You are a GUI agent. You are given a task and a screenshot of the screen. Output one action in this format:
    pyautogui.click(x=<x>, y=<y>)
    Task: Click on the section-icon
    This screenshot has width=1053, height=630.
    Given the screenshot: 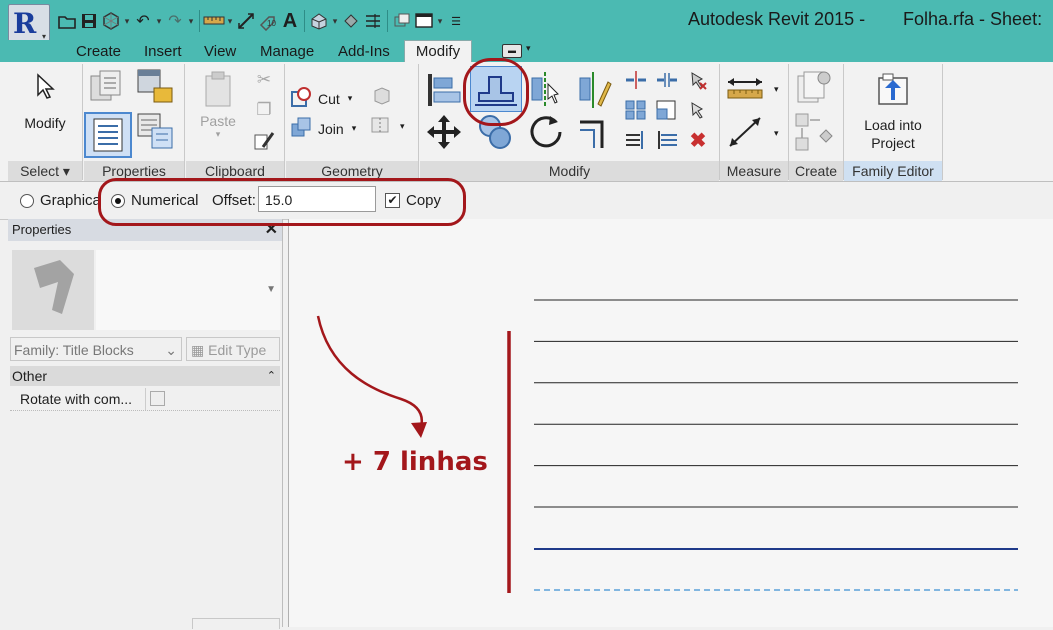 What is the action you would take?
    pyautogui.click(x=351, y=21)
    